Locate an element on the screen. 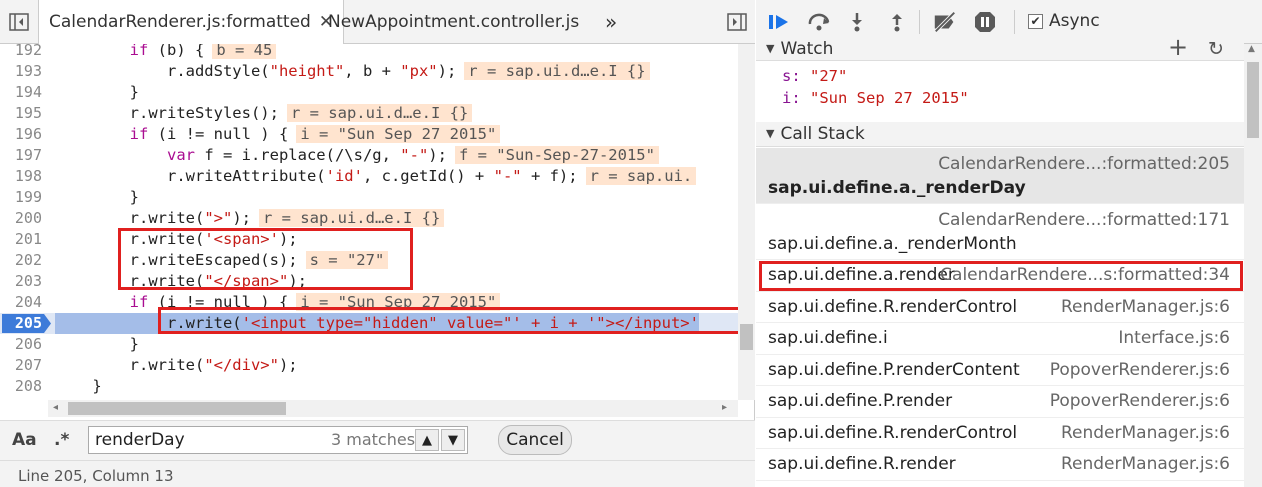 This screenshot has width=1262, height=487. watch-item: s: "27" is located at coordinates (814, 76).